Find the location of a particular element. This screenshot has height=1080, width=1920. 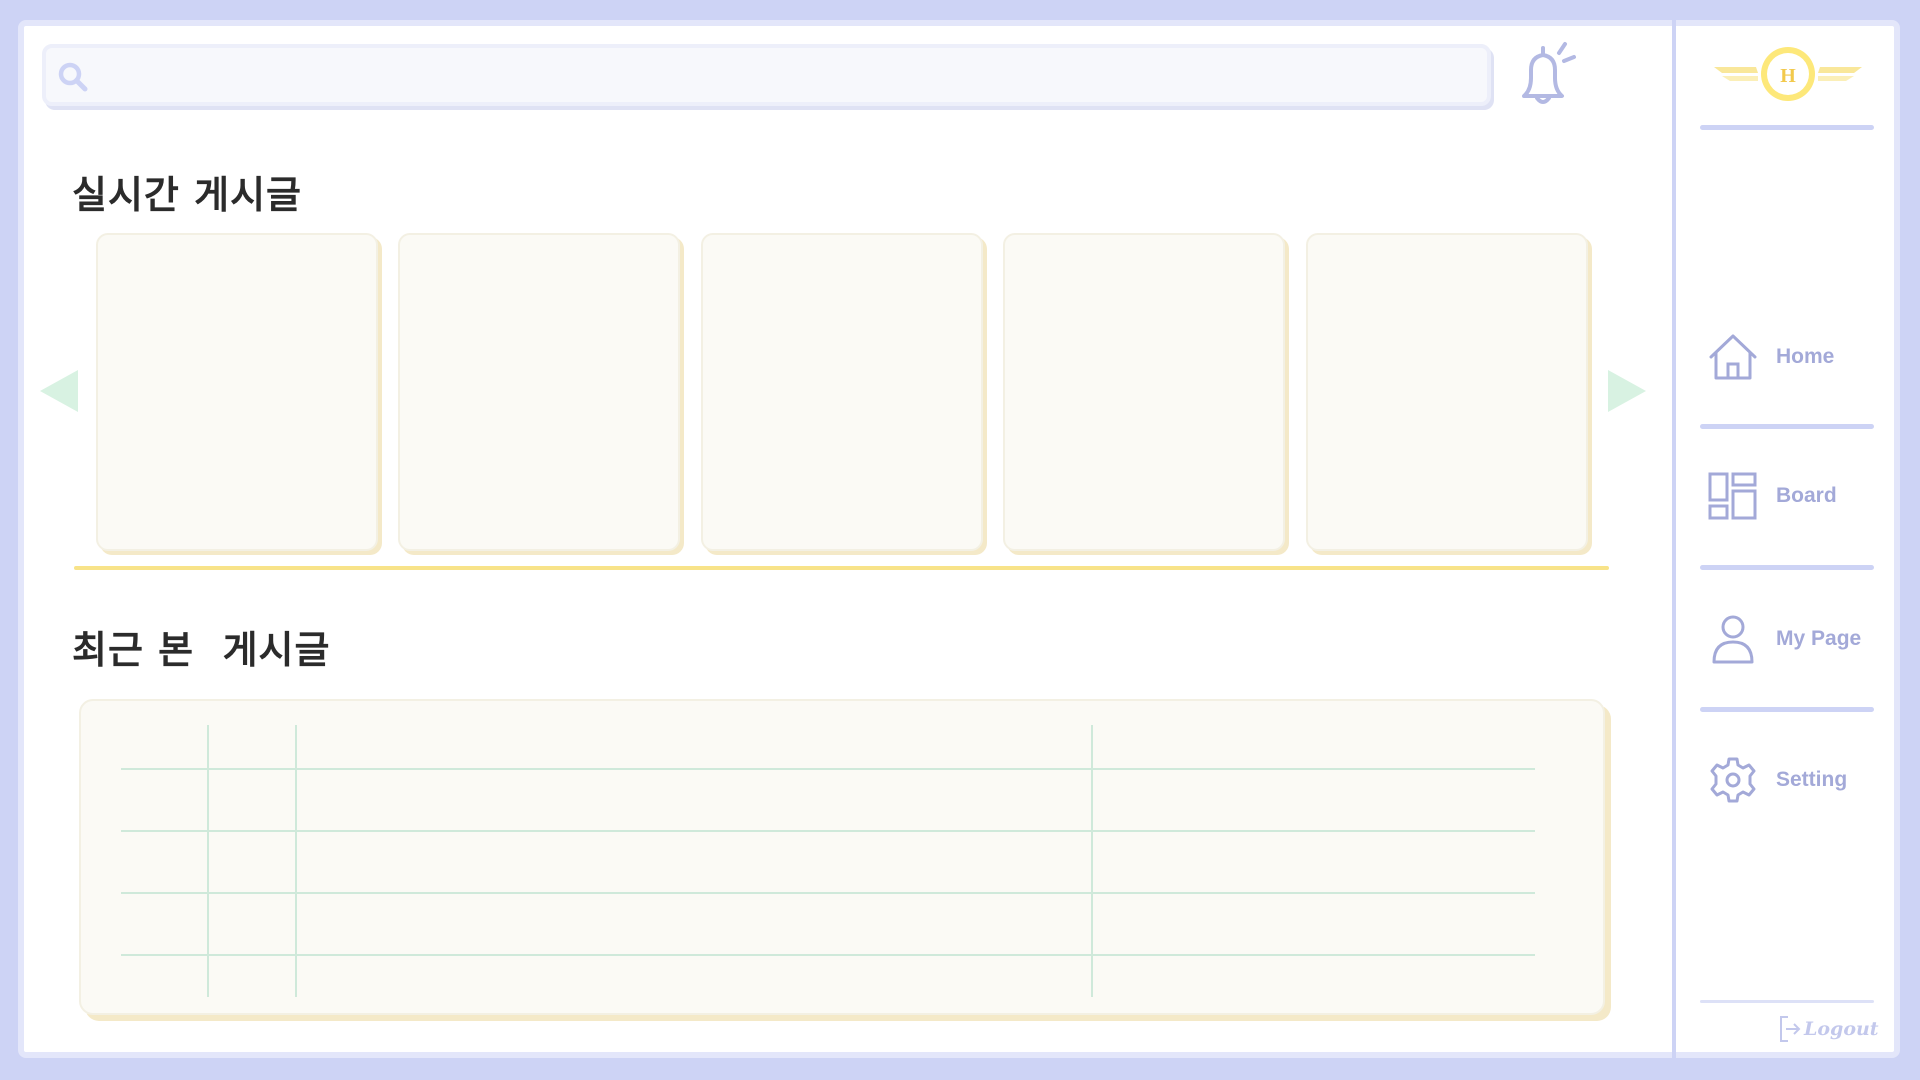

logo: H is located at coordinates (1788, 75).